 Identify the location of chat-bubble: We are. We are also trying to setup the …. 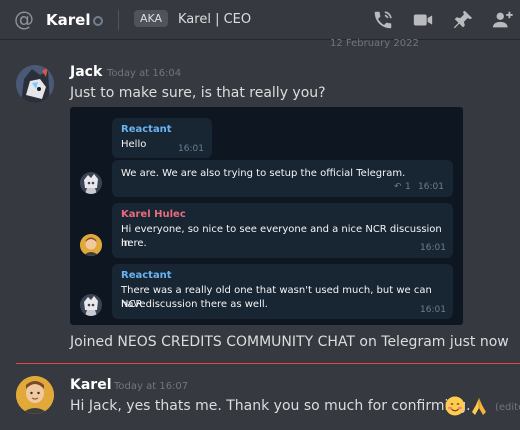
(282, 178).